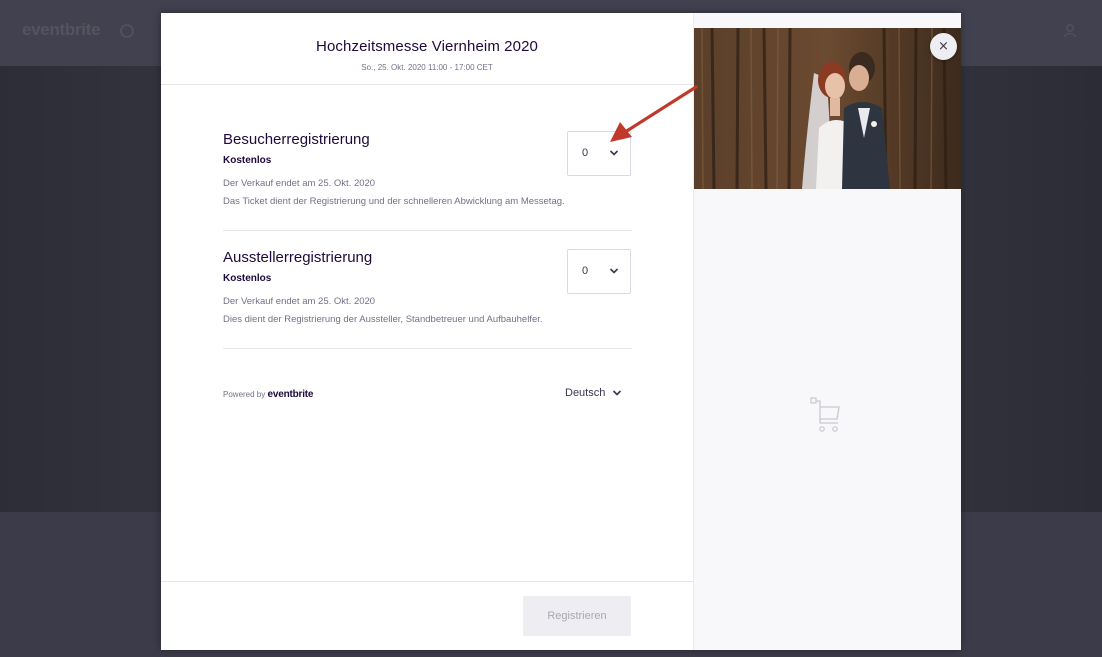 The width and height of the screenshot is (1102, 657). Describe the element at coordinates (127, 31) in the screenshot. I see `search-icon` at that location.